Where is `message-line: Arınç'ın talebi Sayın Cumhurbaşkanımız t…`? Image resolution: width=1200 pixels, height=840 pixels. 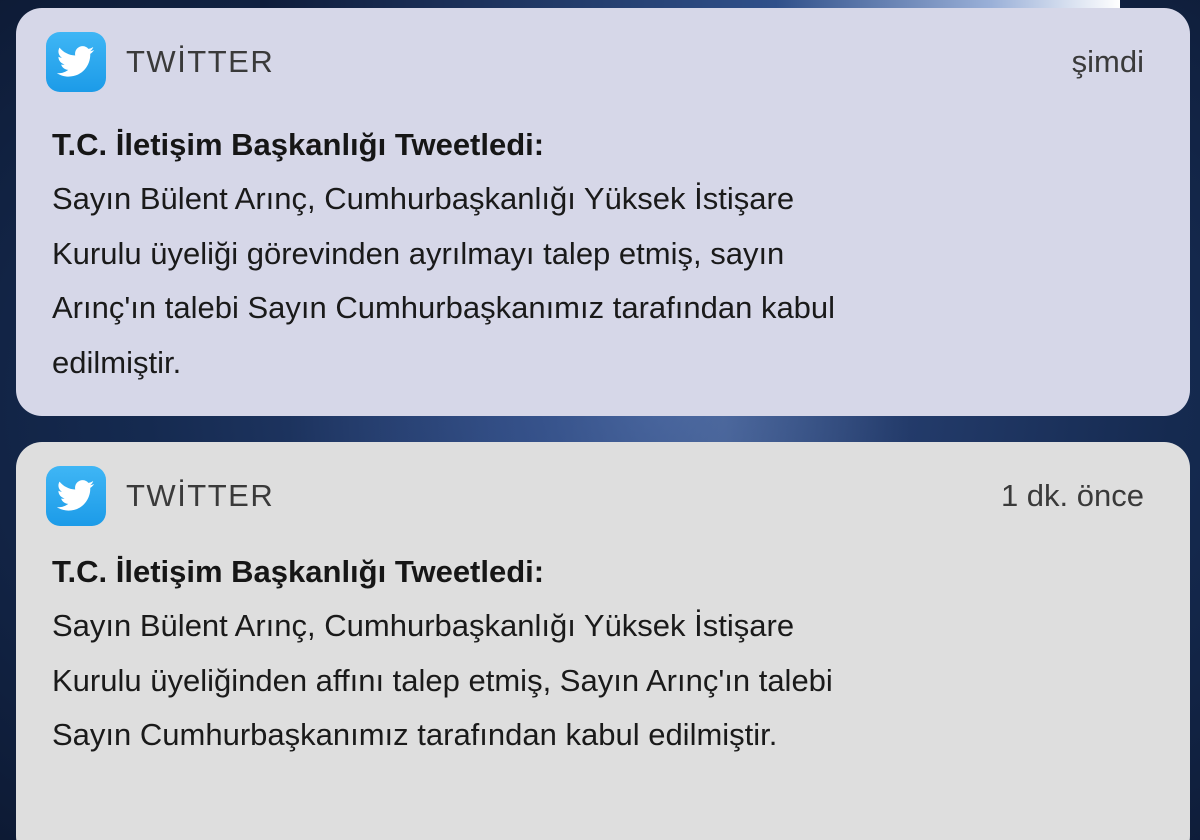 message-line: Arınç'ın talebi Sayın Cumhurbaşkanımız t… is located at coordinates (444, 307).